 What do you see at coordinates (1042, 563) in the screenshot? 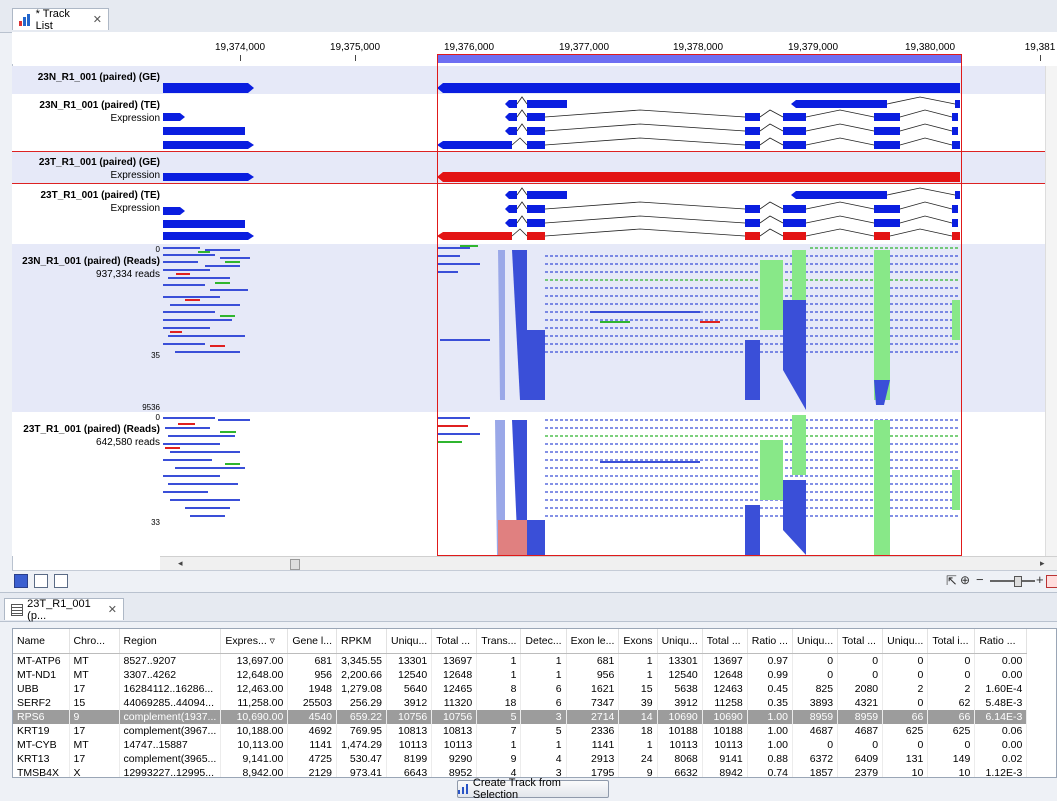
I see `scroll-right-icon: ▸` at bounding box center [1042, 563].